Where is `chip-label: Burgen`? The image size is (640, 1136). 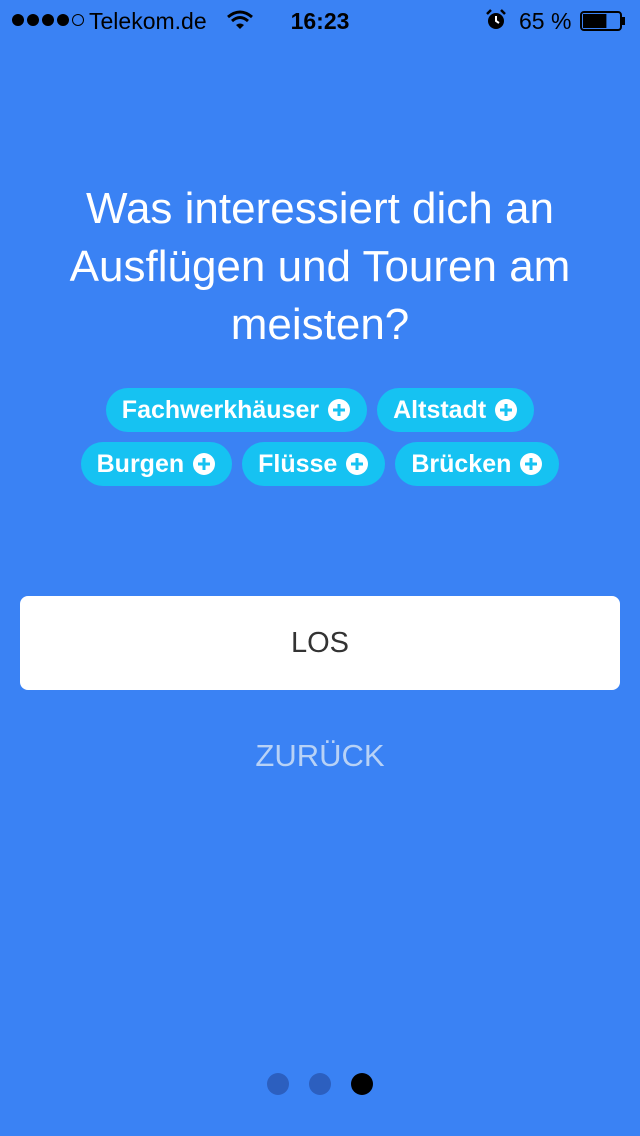 chip-label: Burgen is located at coordinates (140, 463).